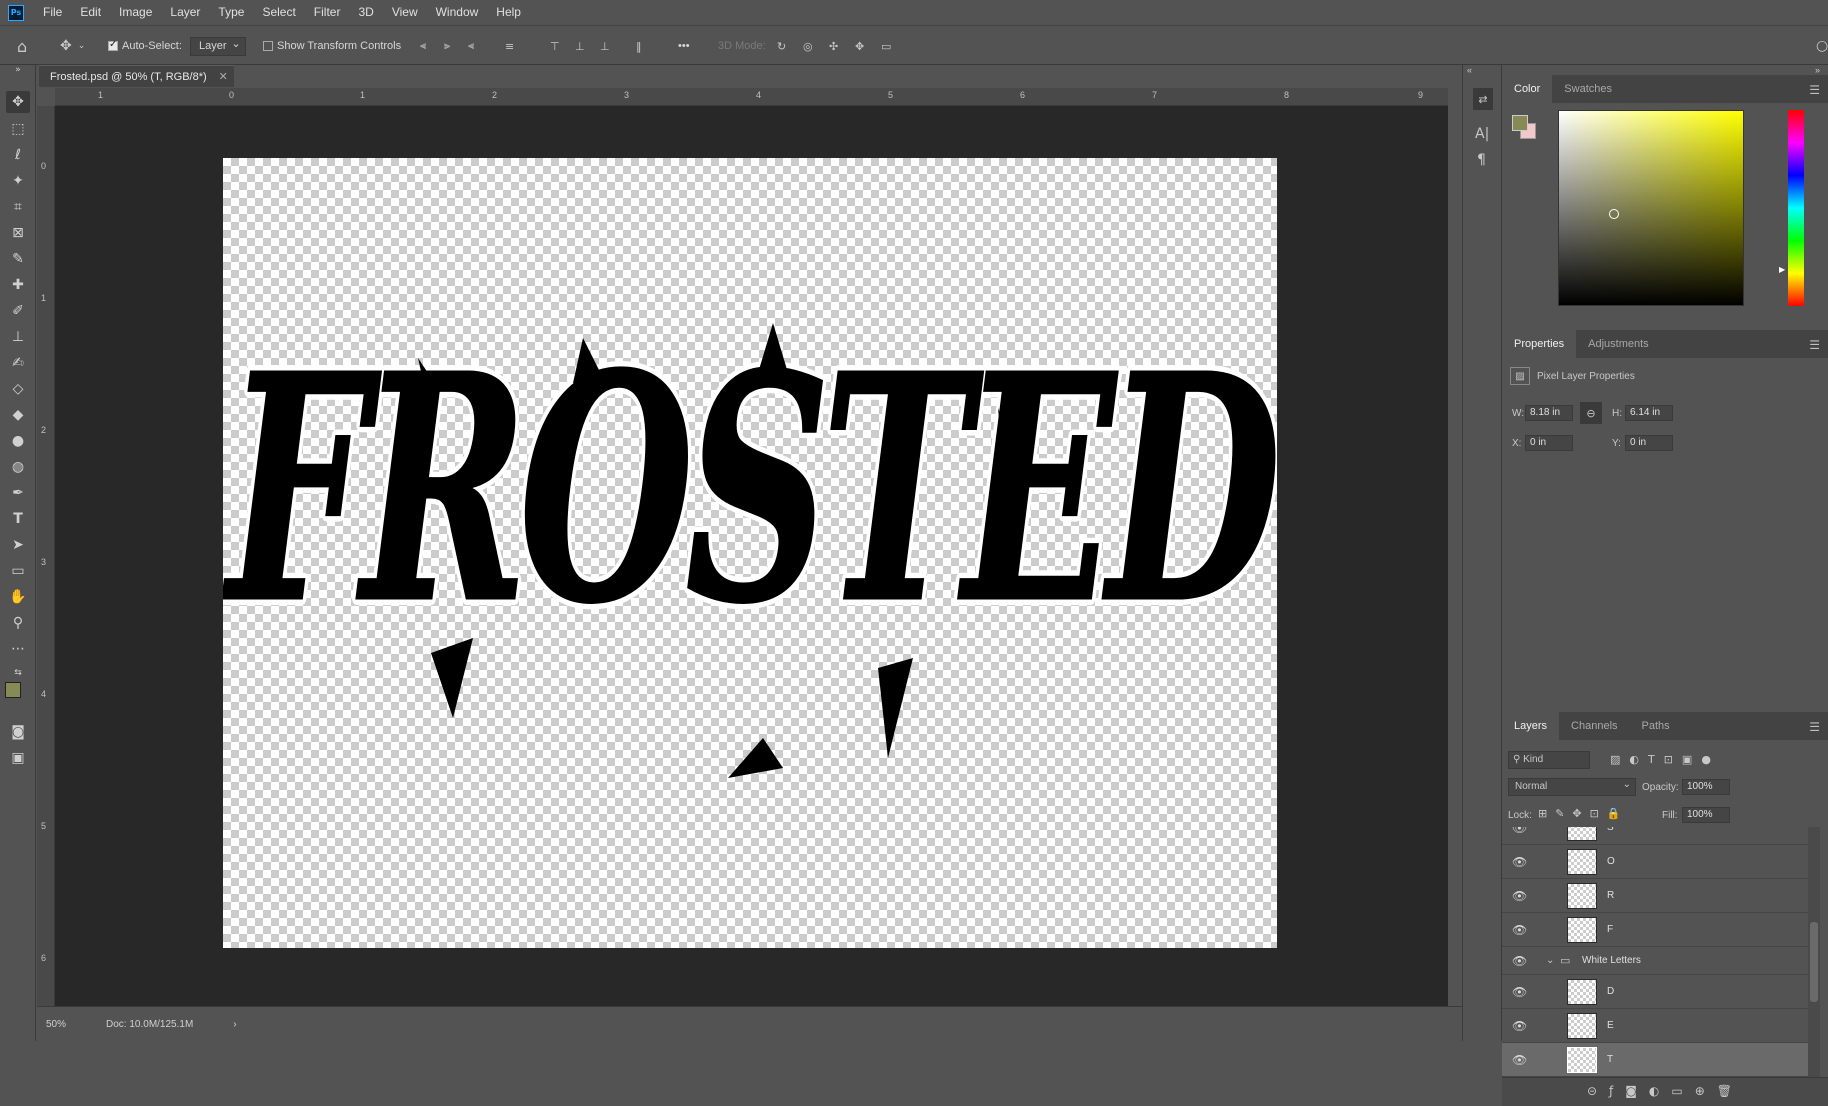  Describe the element at coordinates (1483, 99) in the screenshot. I see `history-panel-icon: ⇄` at that location.